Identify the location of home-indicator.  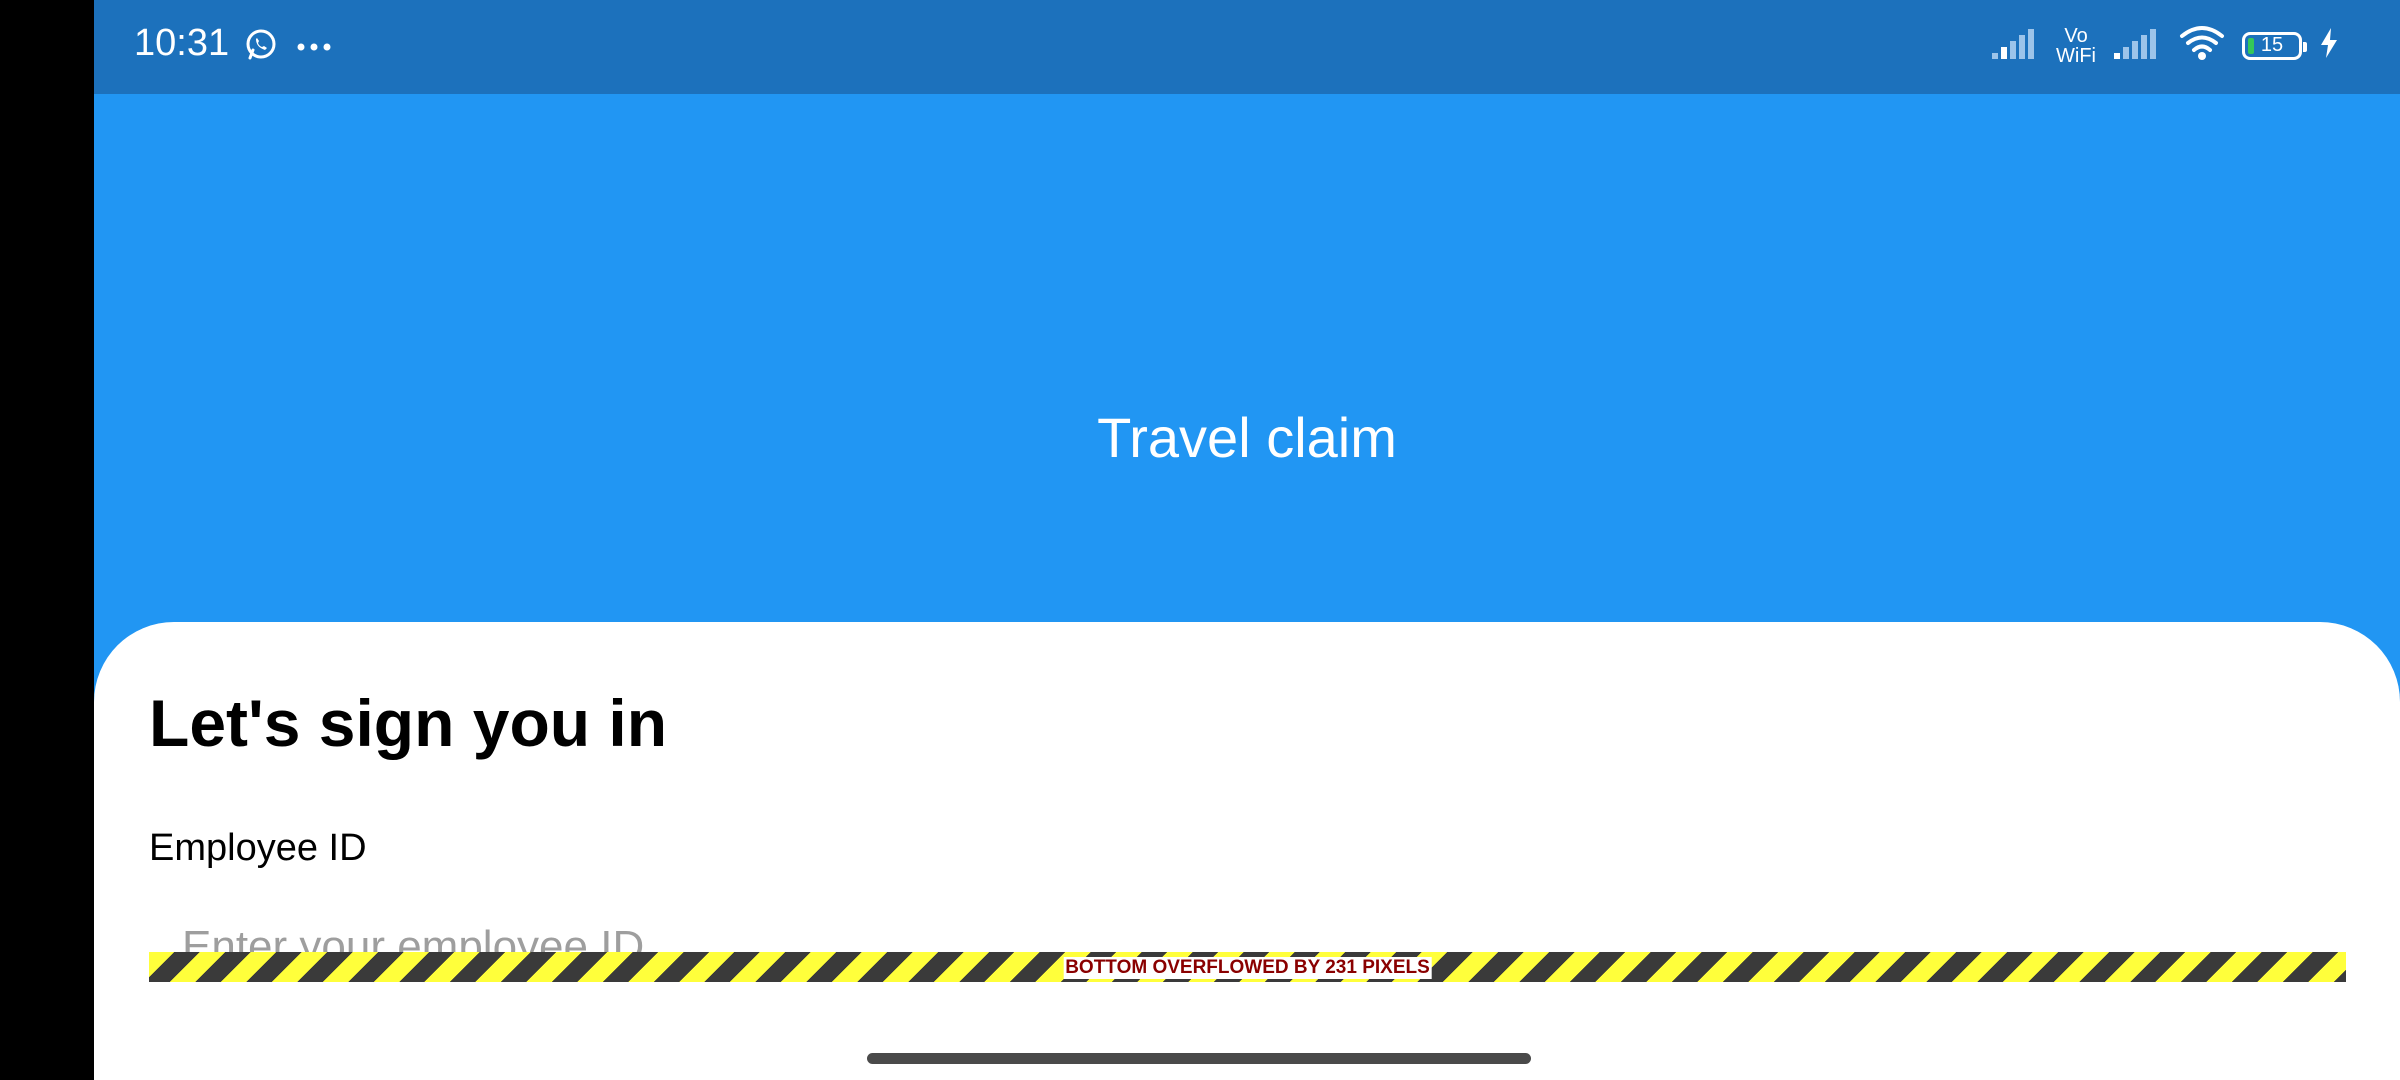
(1199, 1058).